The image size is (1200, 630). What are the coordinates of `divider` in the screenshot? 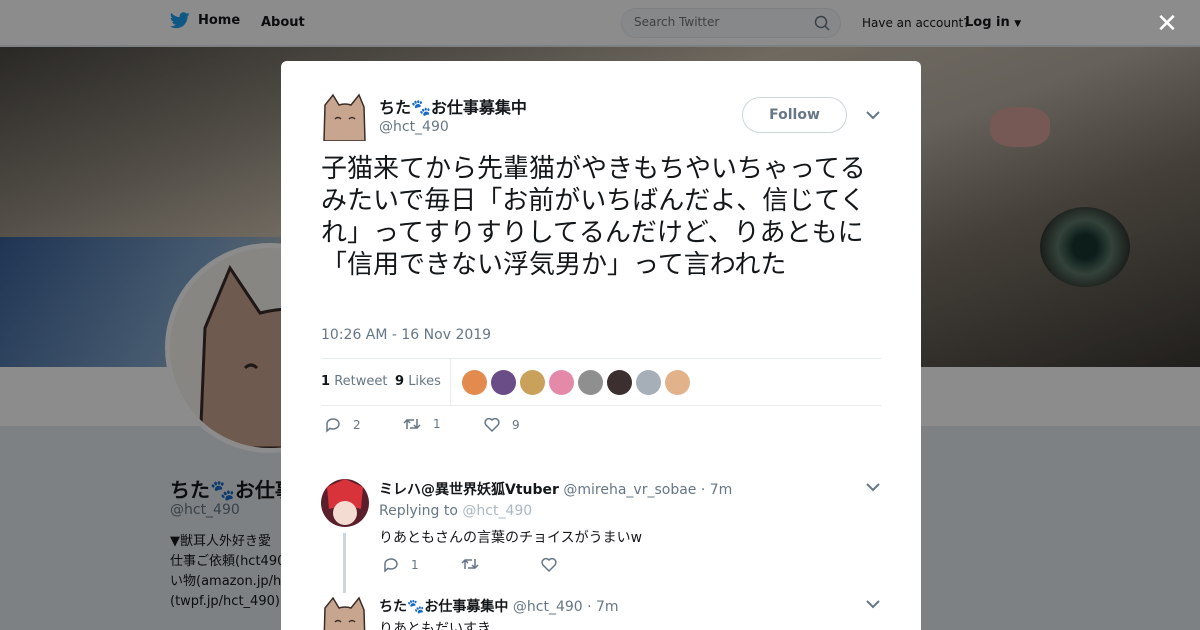 It's located at (450, 382).